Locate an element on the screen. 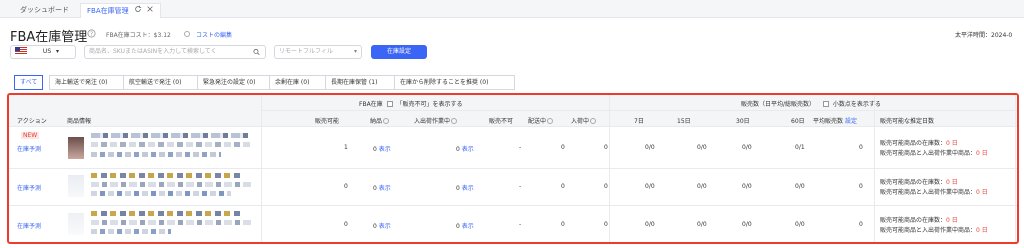 The height and width of the screenshot is (248, 1024). filter-long-term-storage: 長期在庫保管 (1) is located at coordinates (359, 82).